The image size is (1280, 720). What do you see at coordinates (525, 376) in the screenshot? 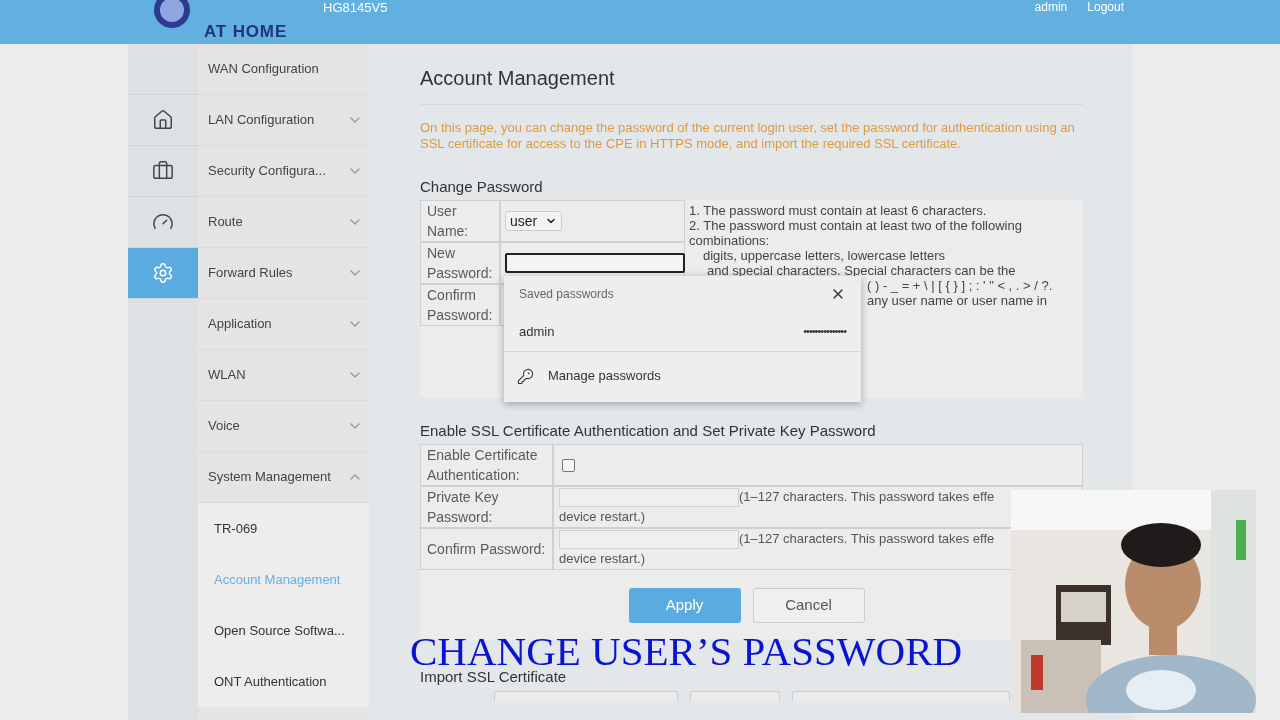
I see `key-icon` at bounding box center [525, 376].